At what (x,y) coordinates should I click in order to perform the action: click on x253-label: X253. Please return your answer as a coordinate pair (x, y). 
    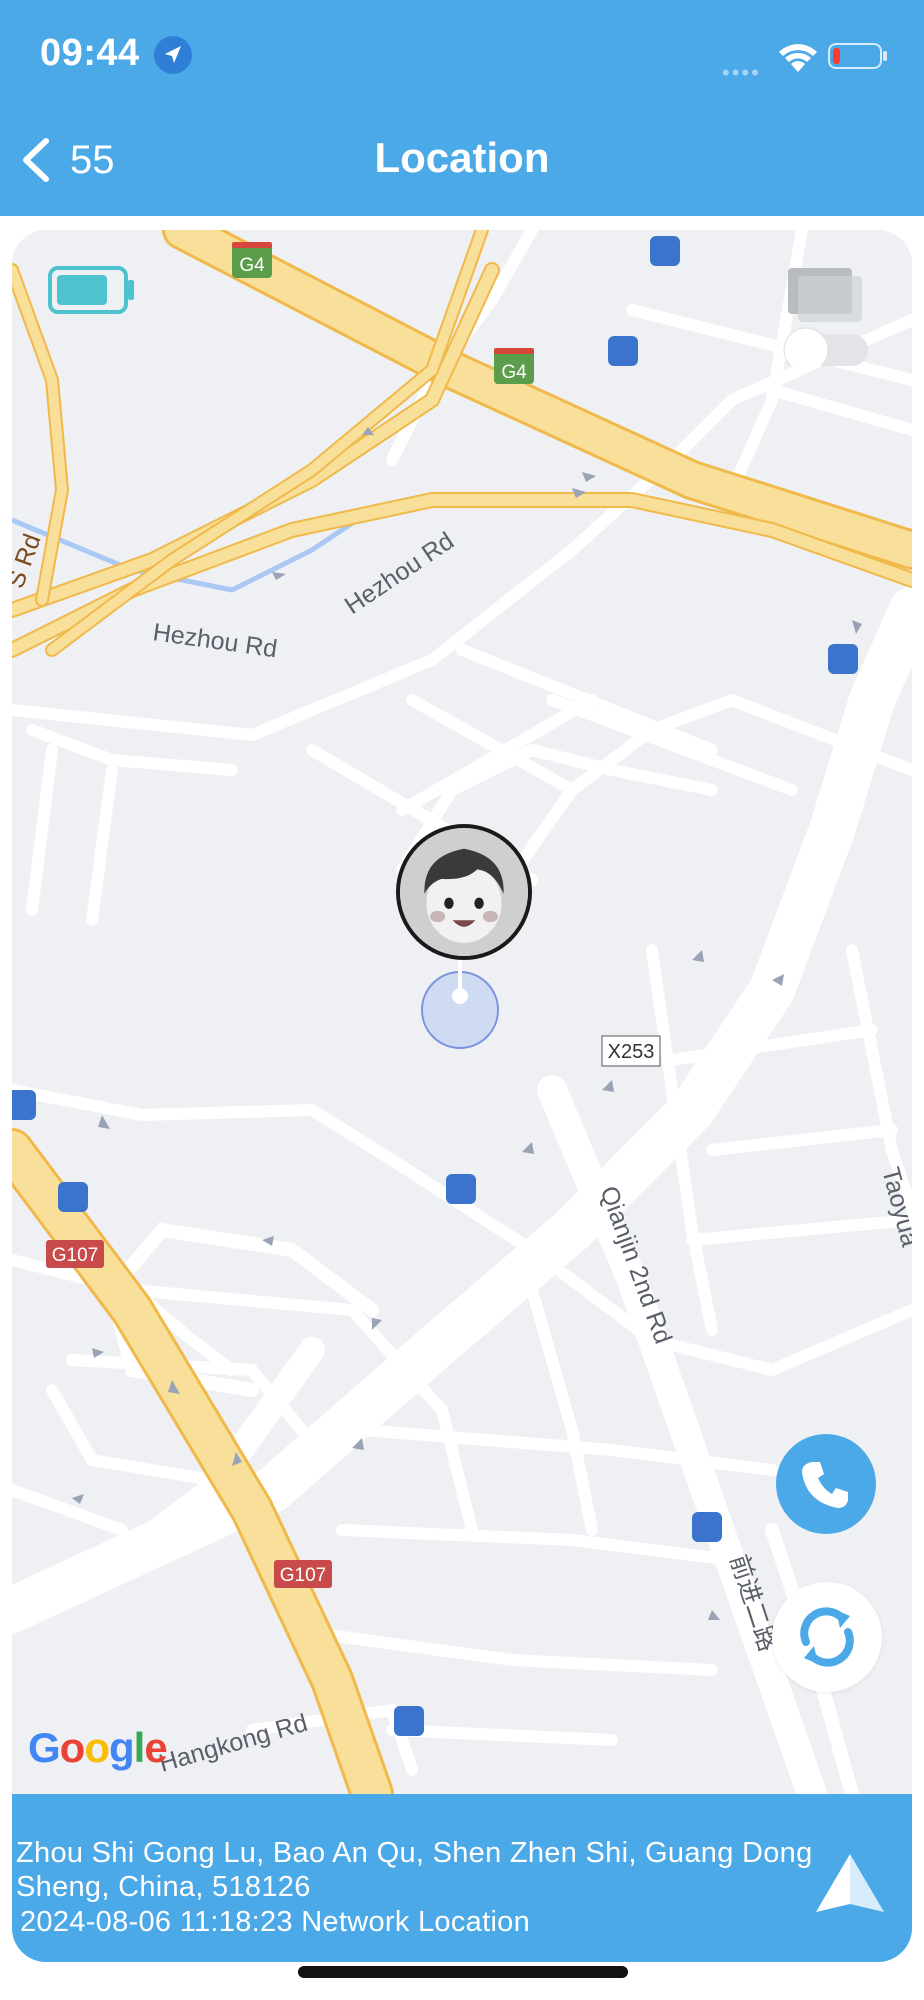
    Looking at the image, I should click on (631, 1052).